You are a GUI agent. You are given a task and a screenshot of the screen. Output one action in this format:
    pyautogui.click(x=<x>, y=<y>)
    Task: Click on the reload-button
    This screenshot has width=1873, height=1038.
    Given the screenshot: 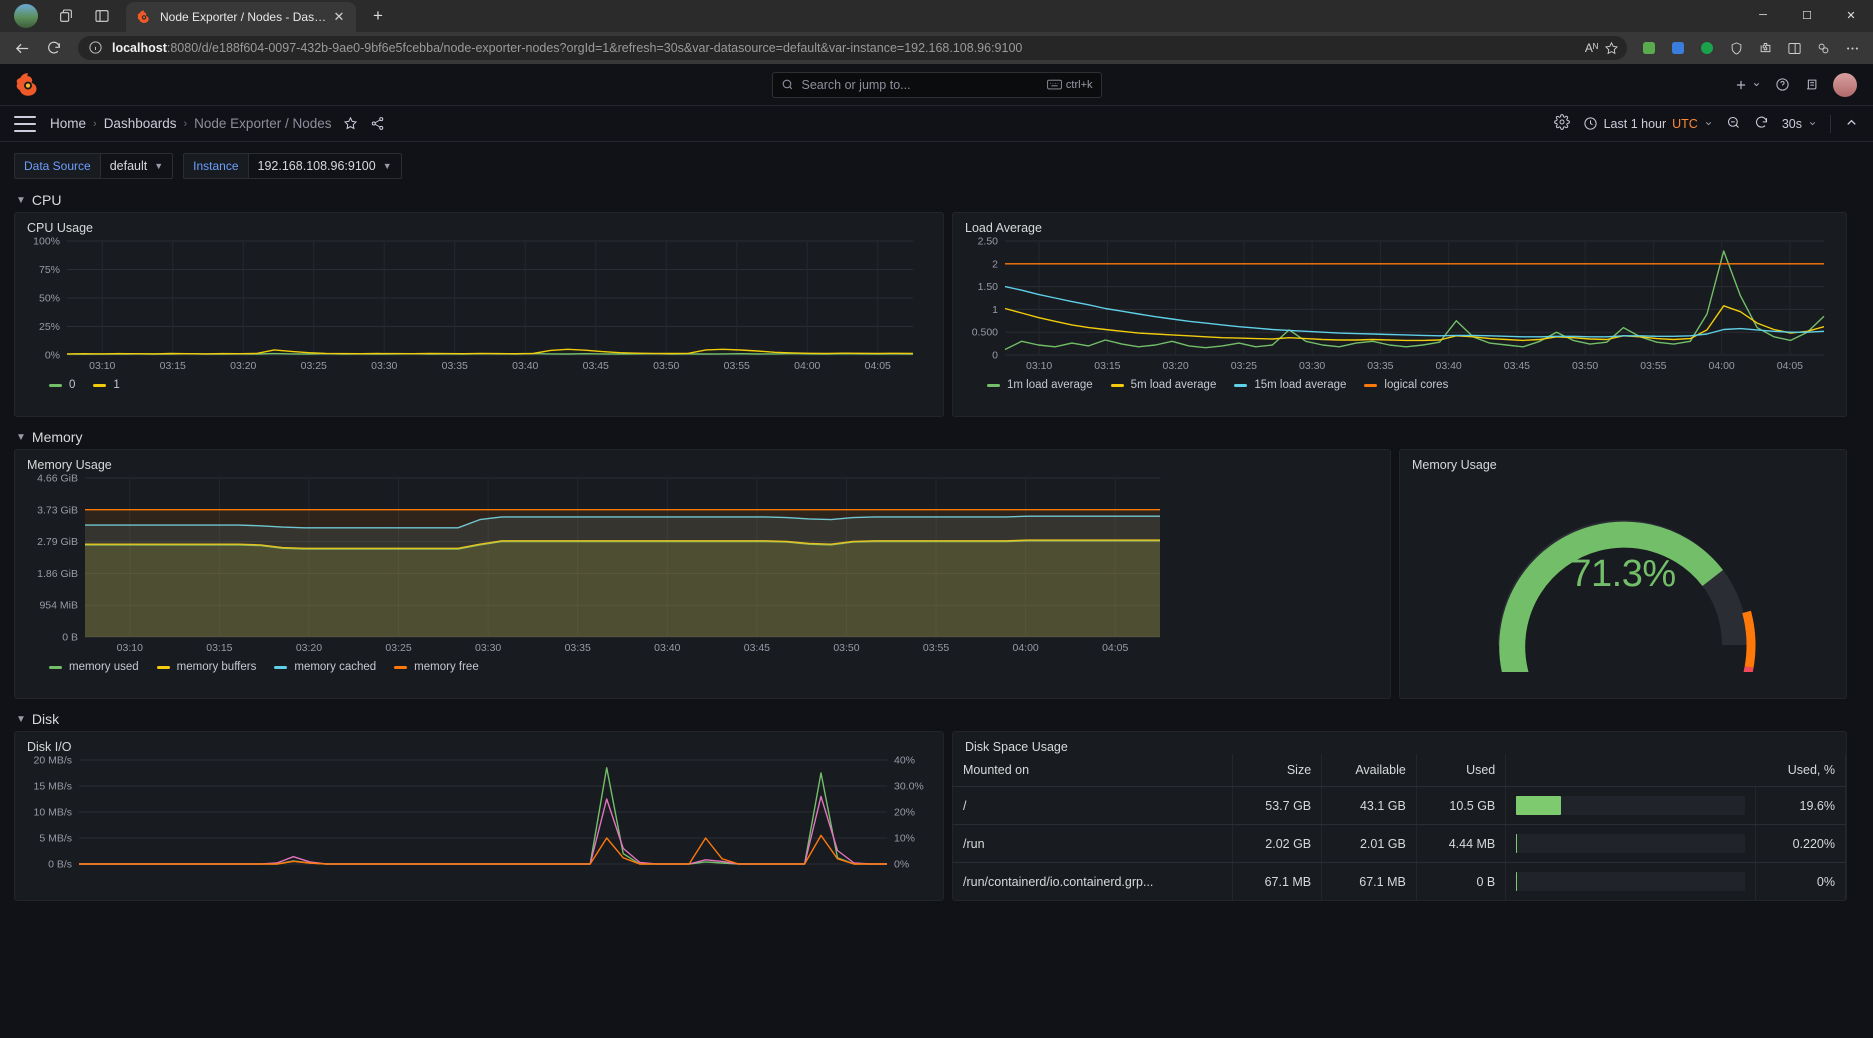 What is the action you would take?
    pyautogui.click(x=54, y=48)
    